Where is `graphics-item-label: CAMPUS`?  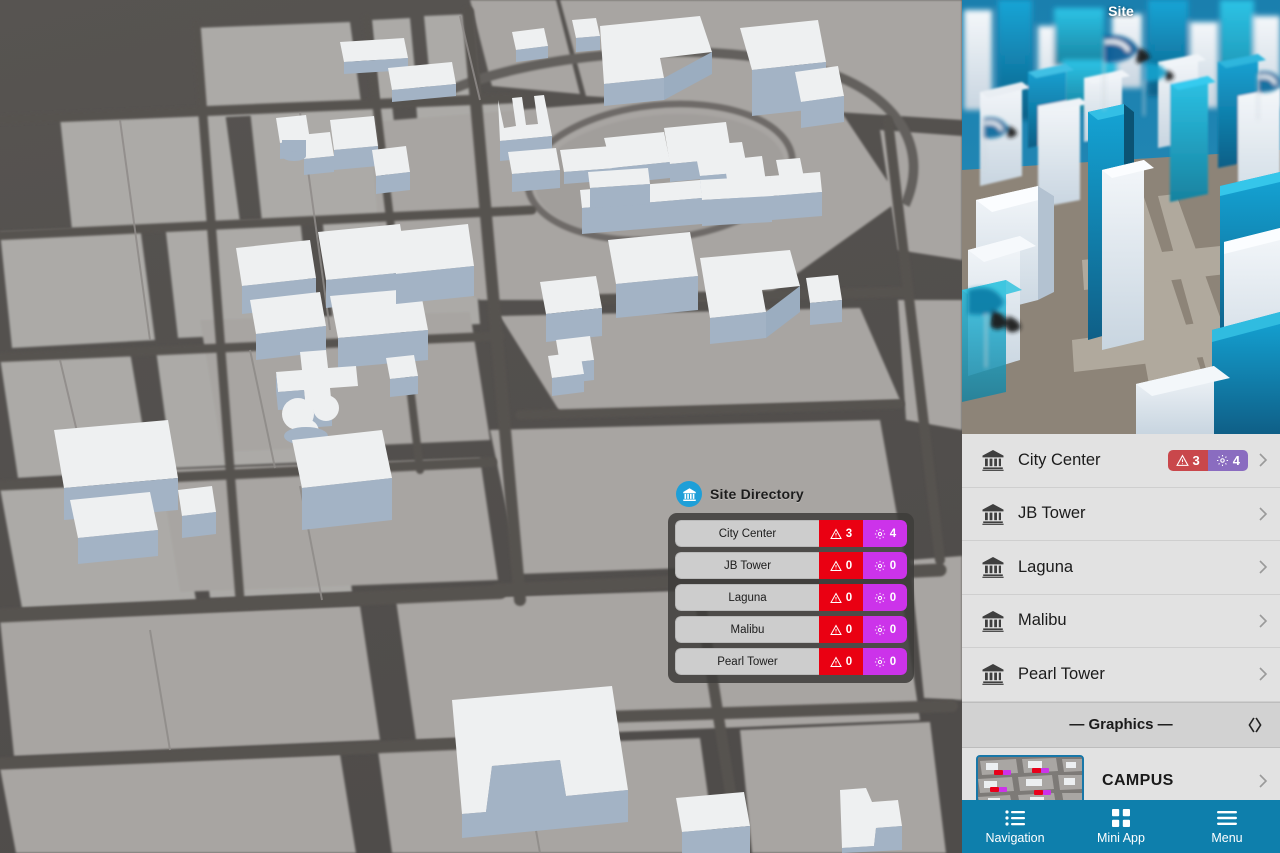
graphics-item-label: CAMPUS is located at coordinates (1138, 780).